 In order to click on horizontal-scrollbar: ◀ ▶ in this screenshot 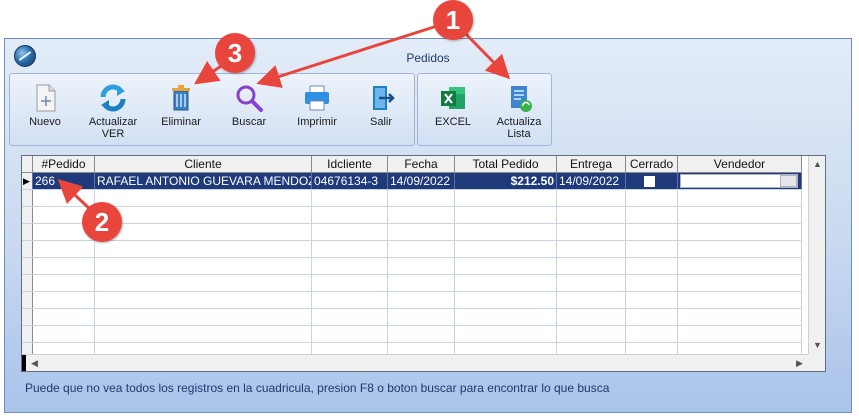, I will do `click(415, 362)`.